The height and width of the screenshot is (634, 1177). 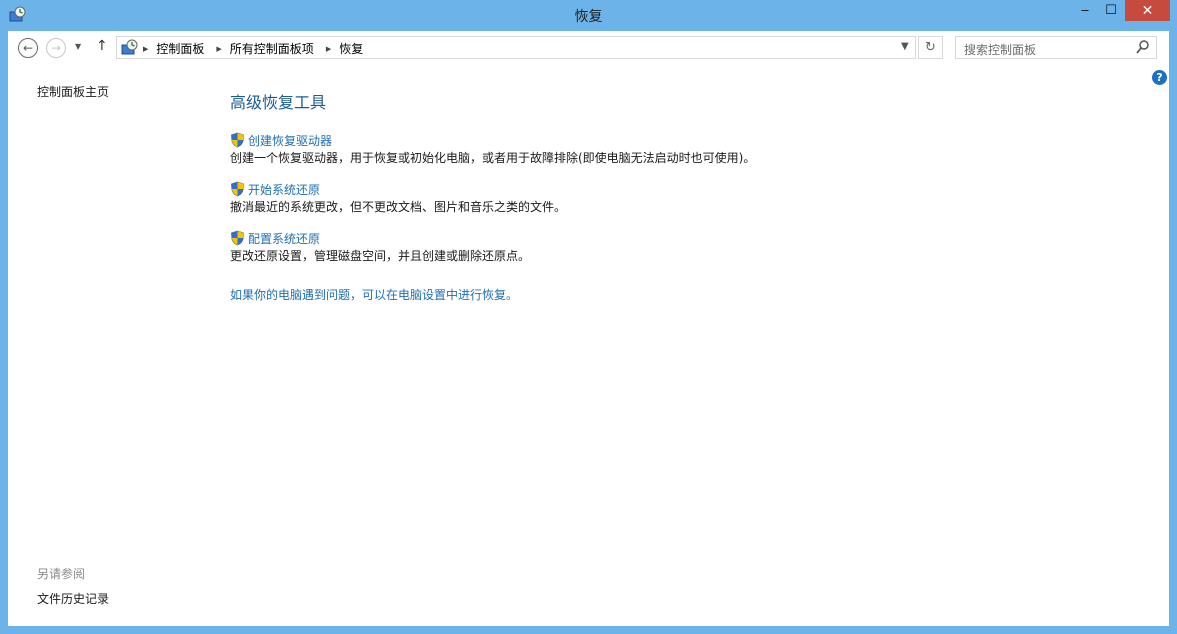 What do you see at coordinates (516, 47) in the screenshot?
I see `address-bar: ▶ 控制面板 ▶ 所有控制面板项 ▶ 恢复 ▼` at bounding box center [516, 47].